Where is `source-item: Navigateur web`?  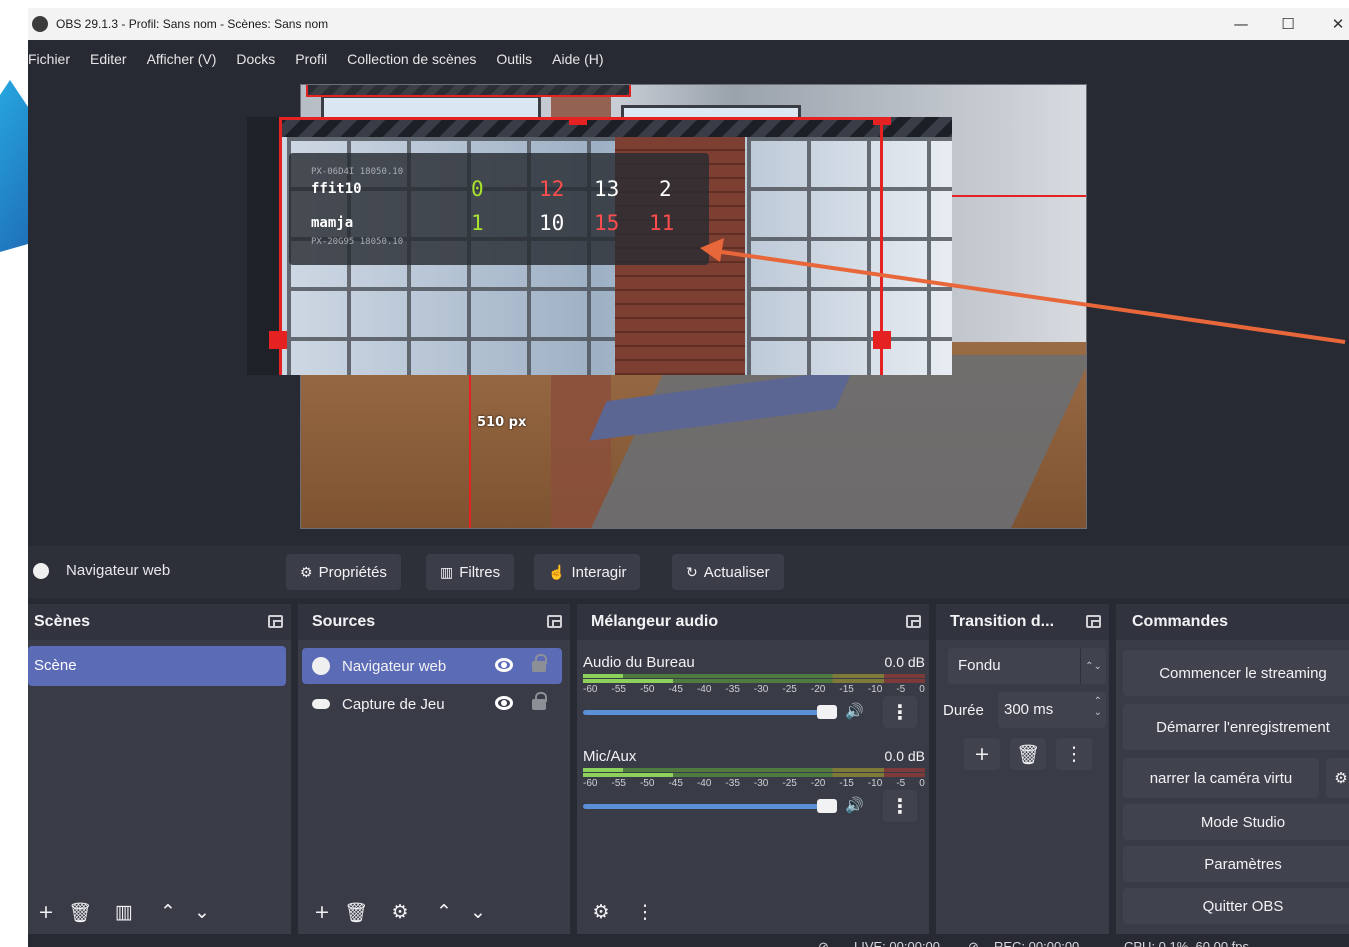
source-item: Navigateur web is located at coordinates (432, 666).